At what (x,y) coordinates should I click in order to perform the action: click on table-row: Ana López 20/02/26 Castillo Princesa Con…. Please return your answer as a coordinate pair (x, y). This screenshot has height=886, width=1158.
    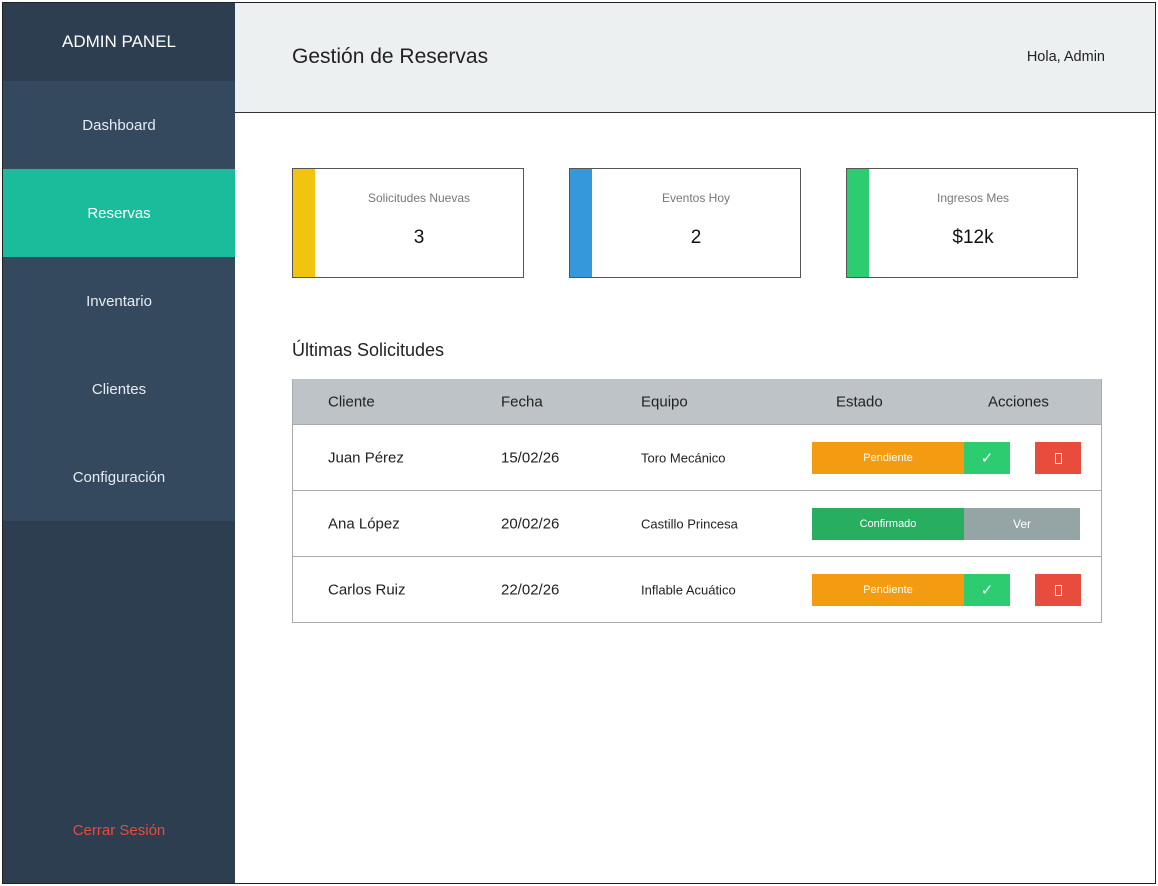
    Looking at the image, I should click on (697, 523).